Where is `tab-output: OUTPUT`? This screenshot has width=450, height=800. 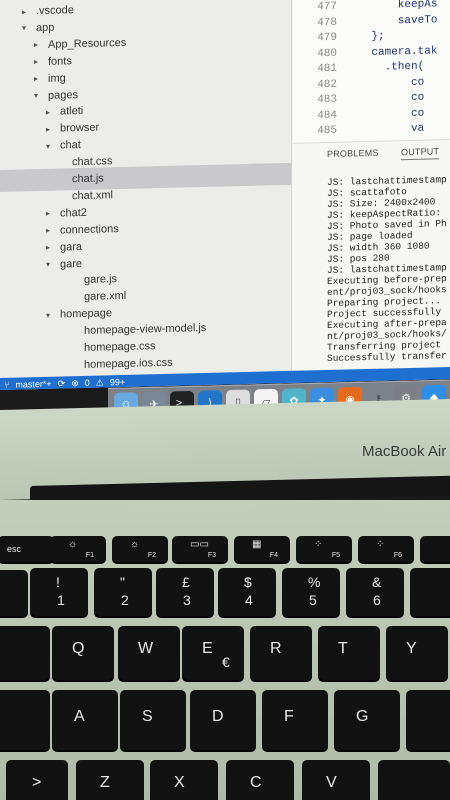 tab-output: OUTPUT is located at coordinates (420, 153).